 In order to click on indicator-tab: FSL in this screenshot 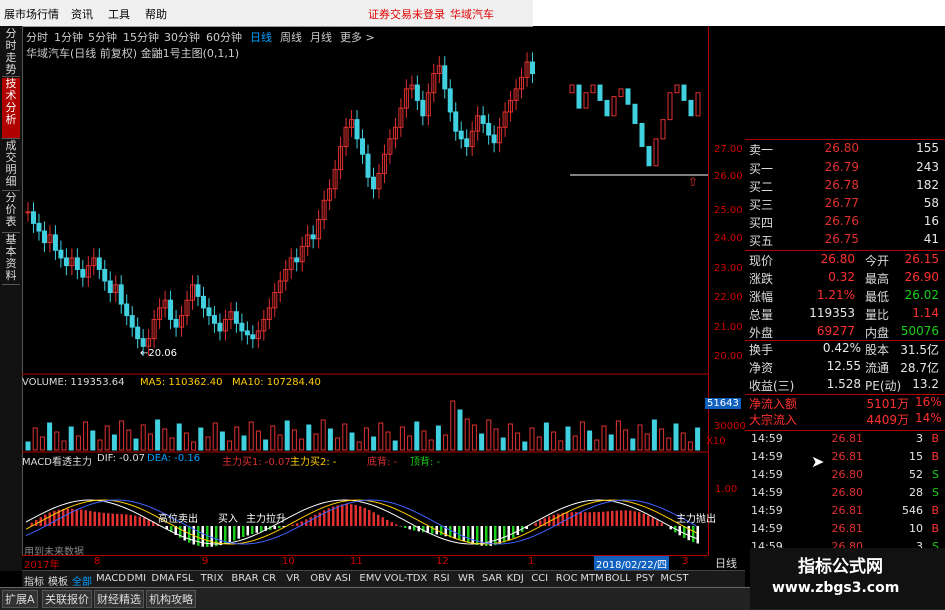, I will do `click(185, 578)`.